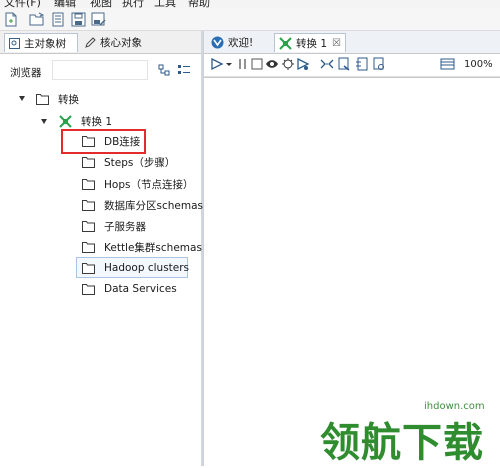 Image resolution: width=500 pixels, height=468 pixels. I want to click on tree-item-slave-servers: 子服务器, so click(114, 226).